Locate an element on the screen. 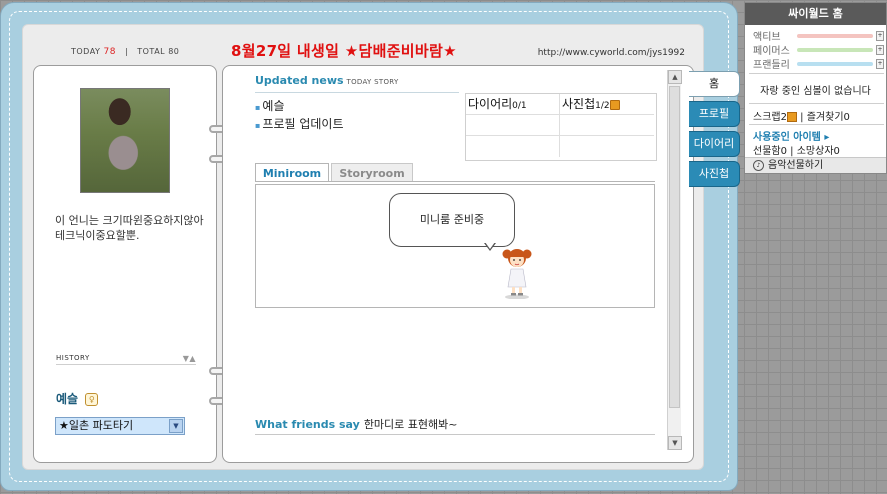 The height and width of the screenshot is (494, 887). minime-avatar-icon is located at coordinates (517, 274).